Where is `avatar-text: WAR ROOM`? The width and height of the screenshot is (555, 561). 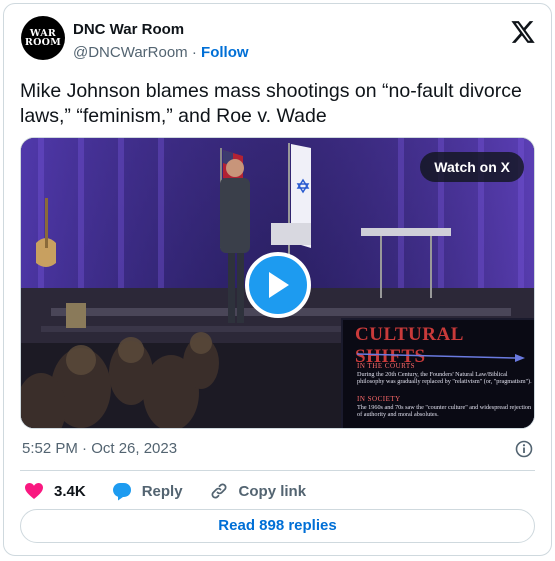 avatar-text: WAR ROOM is located at coordinates (43, 38).